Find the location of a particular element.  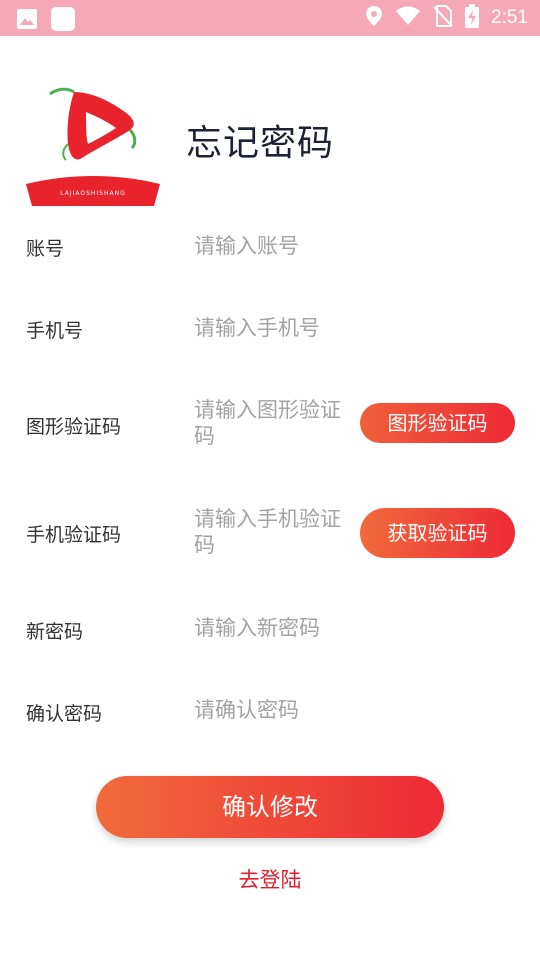

logo-tagline: LAJIAOSHISHANG is located at coordinates (93, 193).